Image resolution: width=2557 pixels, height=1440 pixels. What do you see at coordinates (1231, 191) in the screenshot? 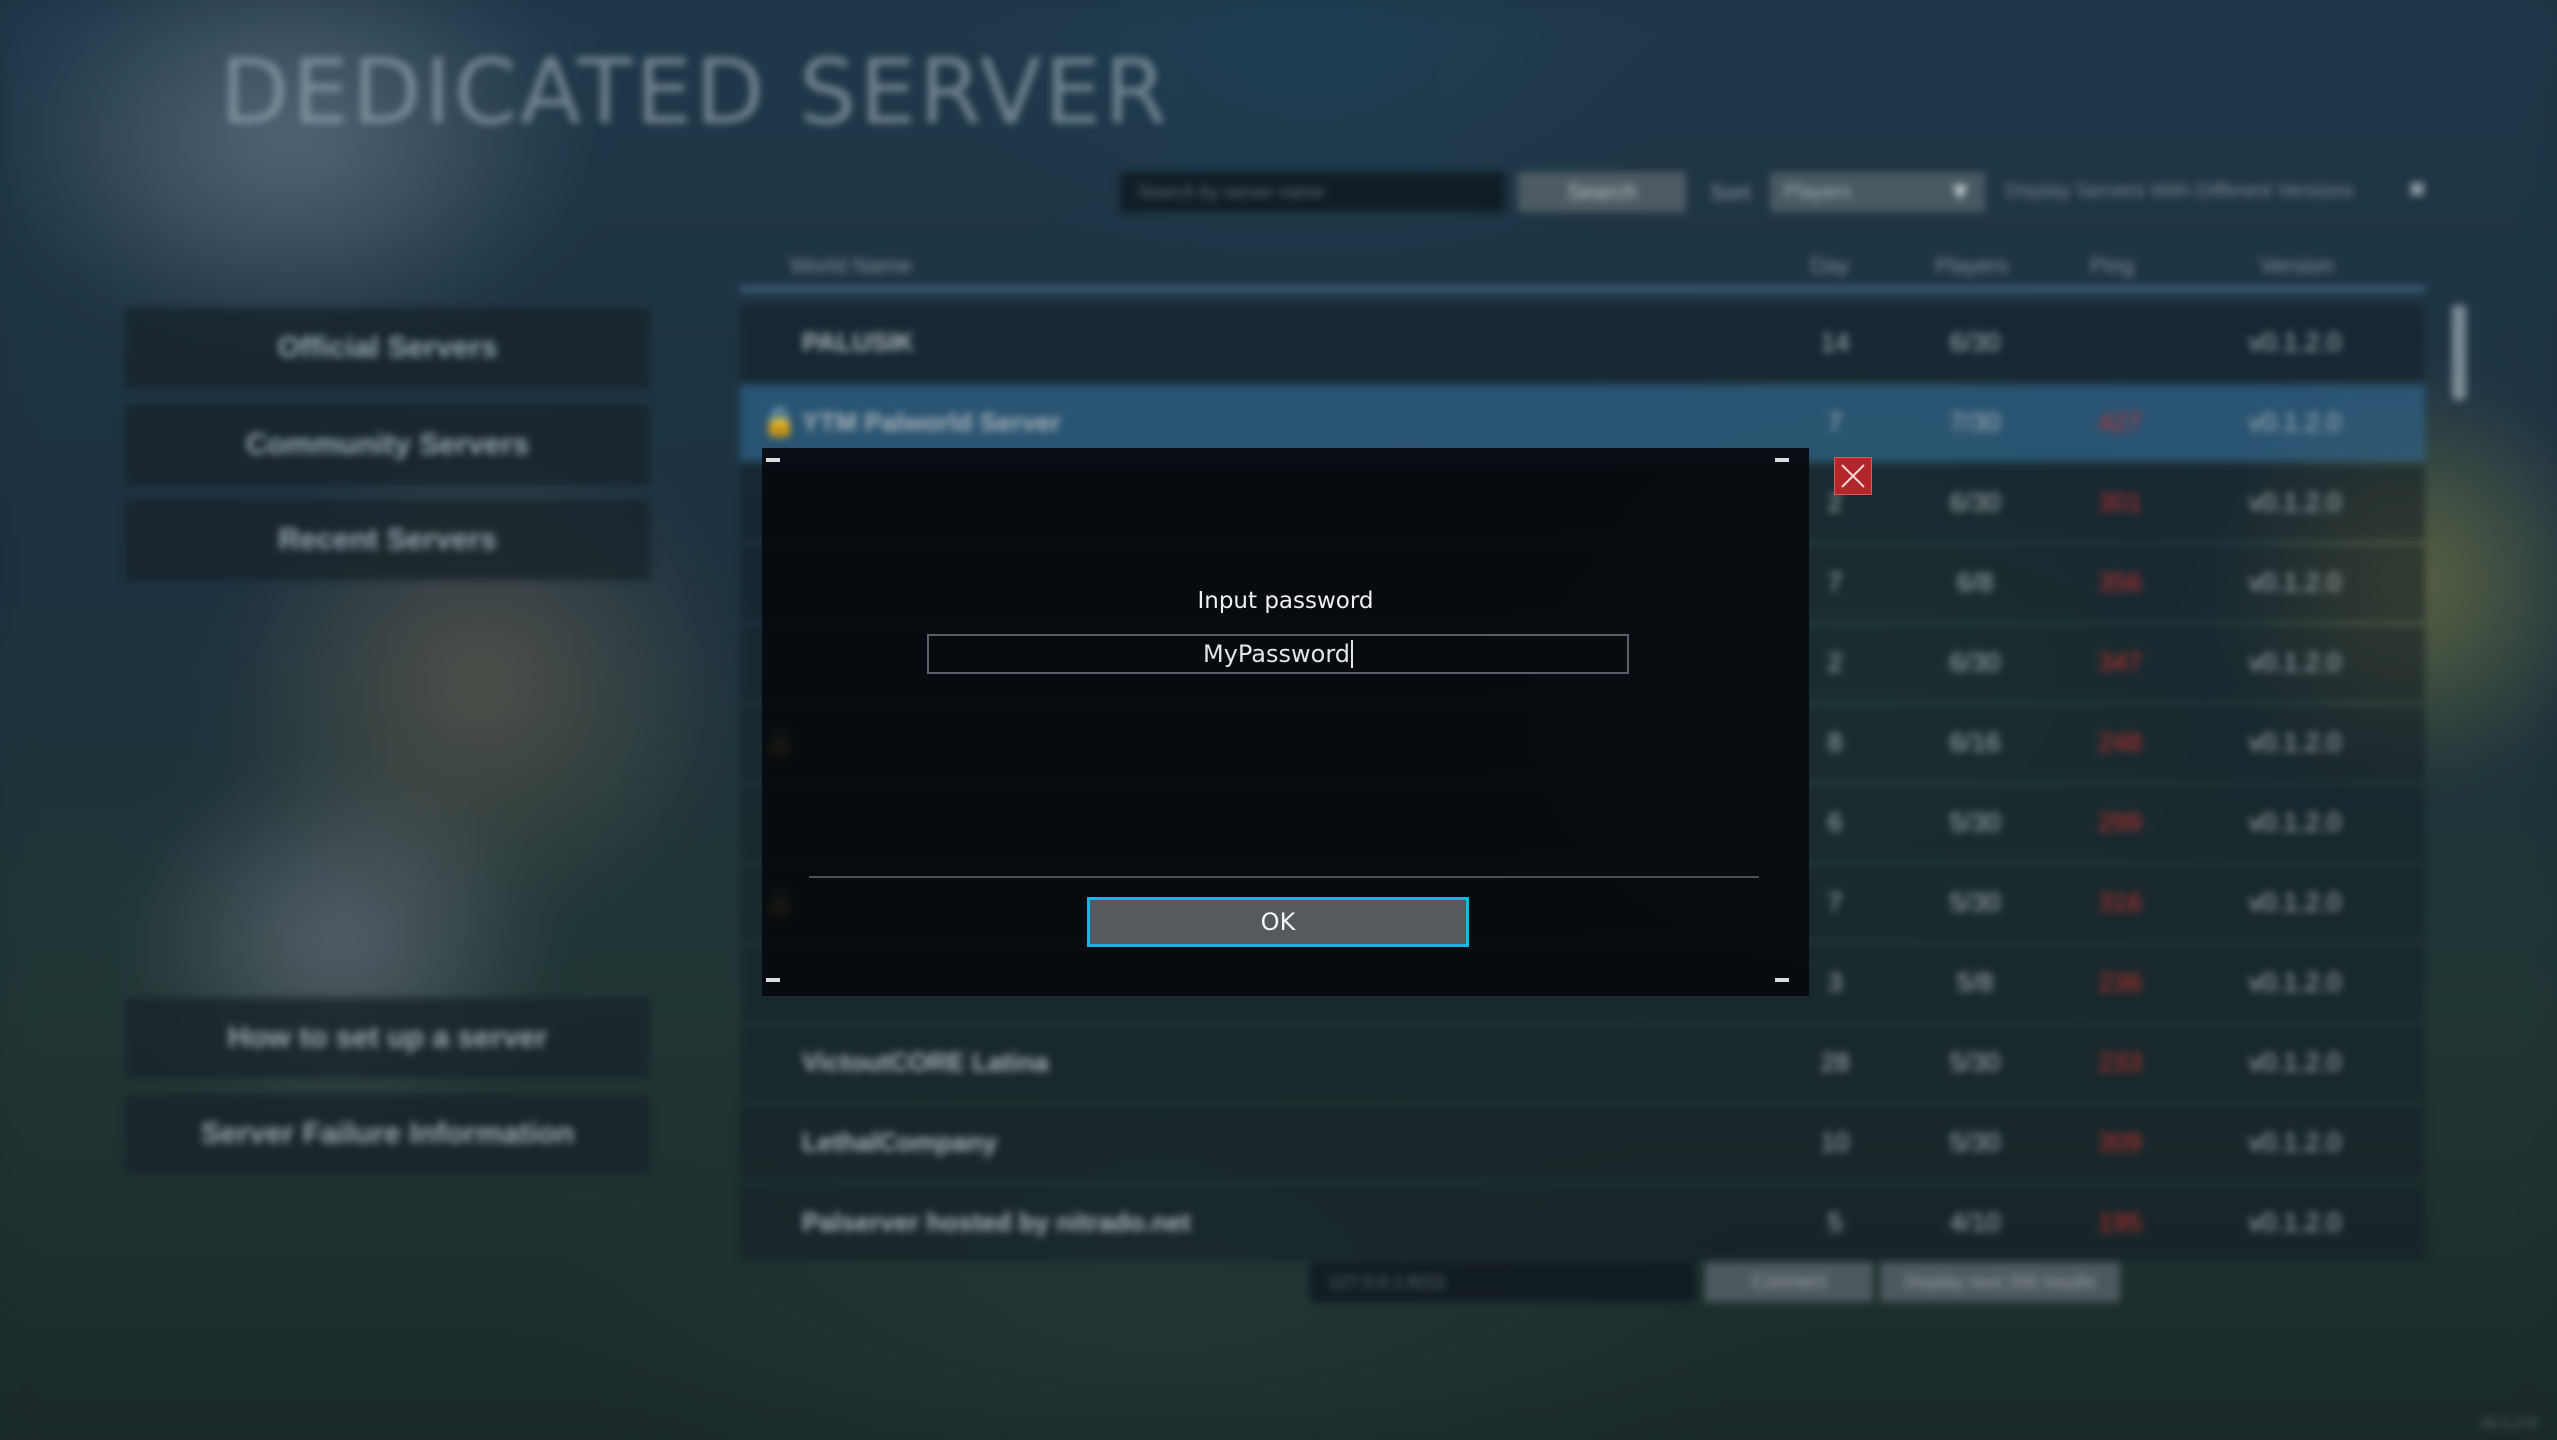
I see `search-placeholder: Search by server name` at bounding box center [1231, 191].